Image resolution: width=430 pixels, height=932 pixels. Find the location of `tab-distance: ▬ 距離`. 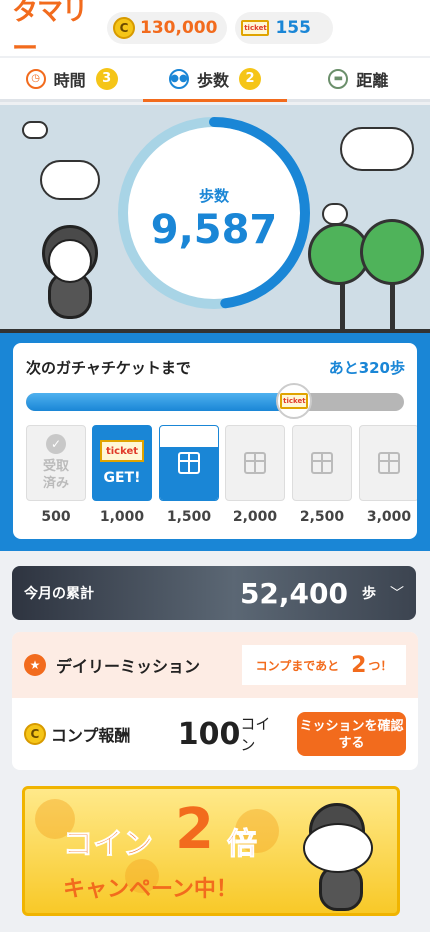

tab-distance: ▬ 距離 is located at coordinates (358, 78).